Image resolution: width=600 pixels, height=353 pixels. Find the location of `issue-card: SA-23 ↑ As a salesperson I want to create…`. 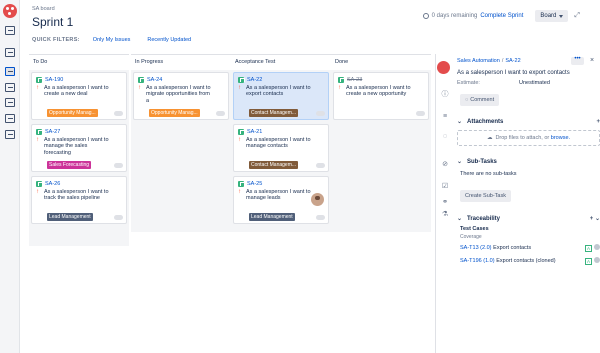

issue-card: SA-23 ↑ As a salesperson I want to create… is located at coordinates (381, 96).